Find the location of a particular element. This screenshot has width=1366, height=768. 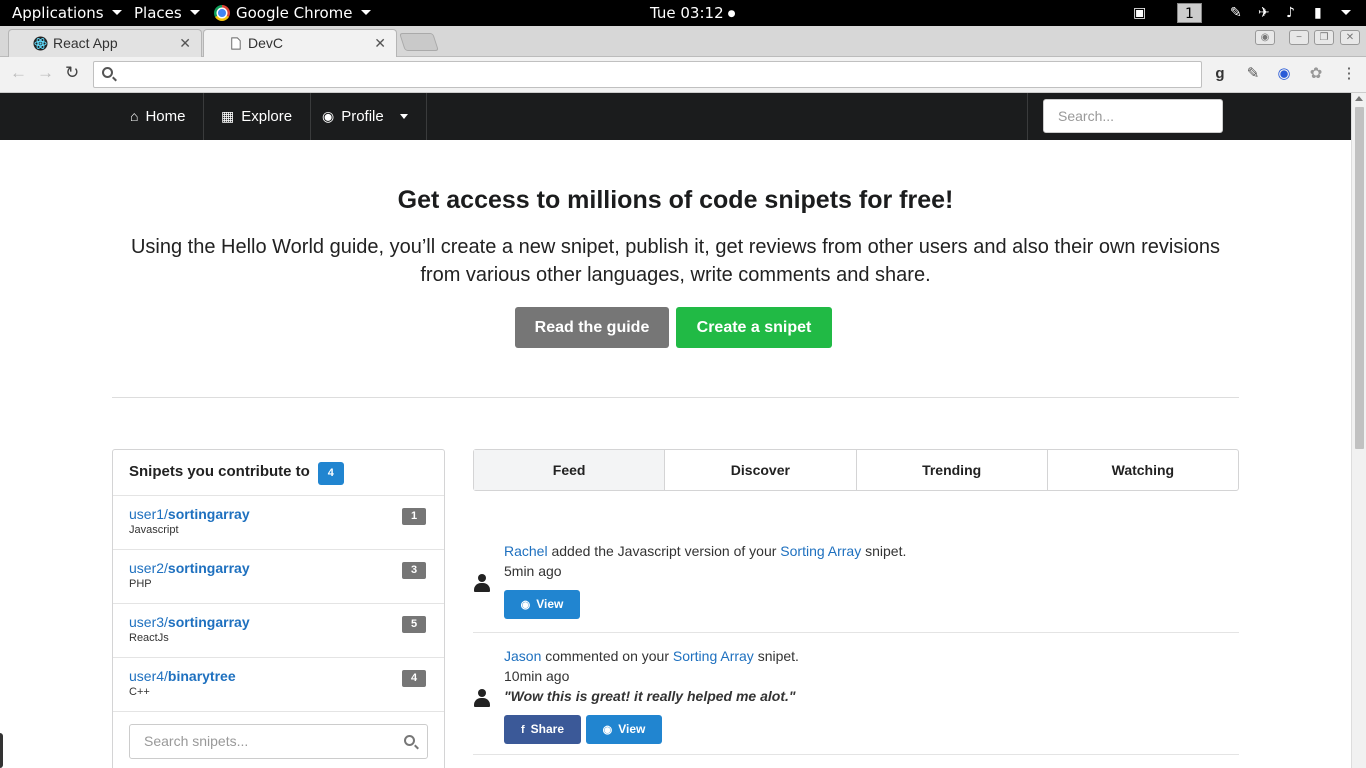

list-item: user4/binarytree C++ 4 is located at coordinates (278, 685).